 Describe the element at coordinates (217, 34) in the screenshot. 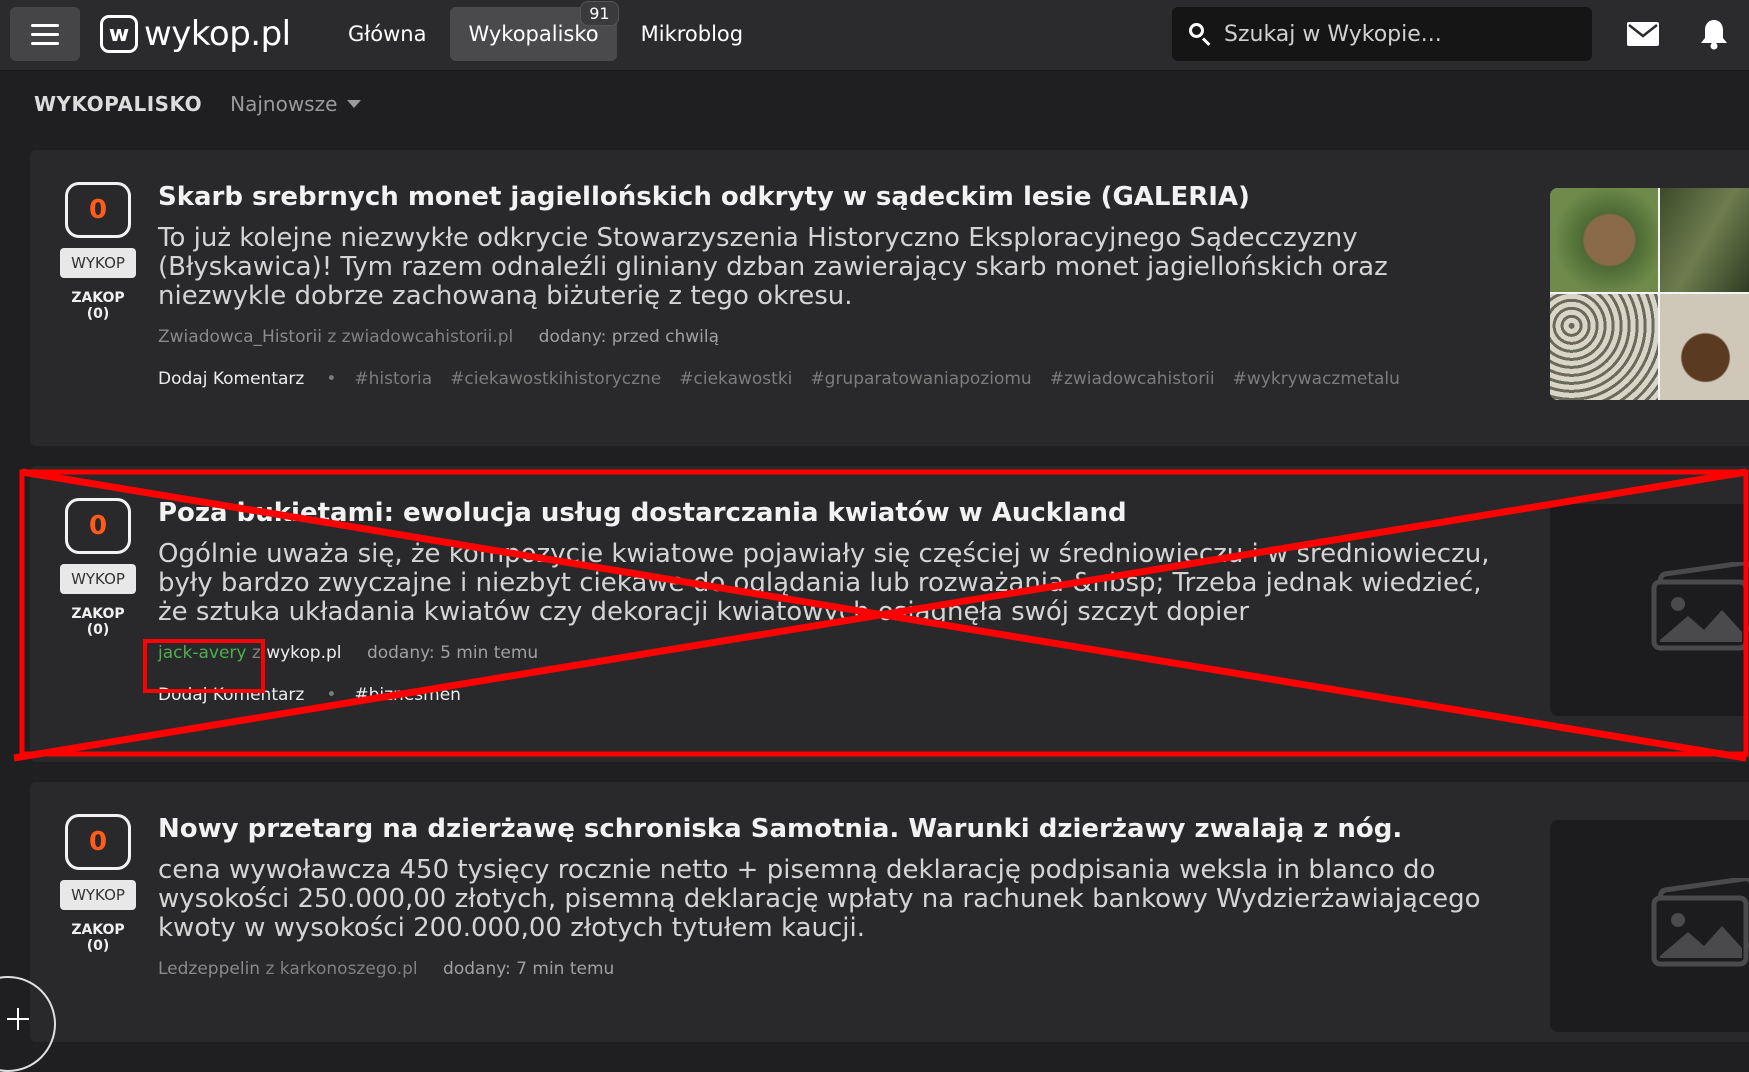

I see `logo-text: wykop.pl` at that location.